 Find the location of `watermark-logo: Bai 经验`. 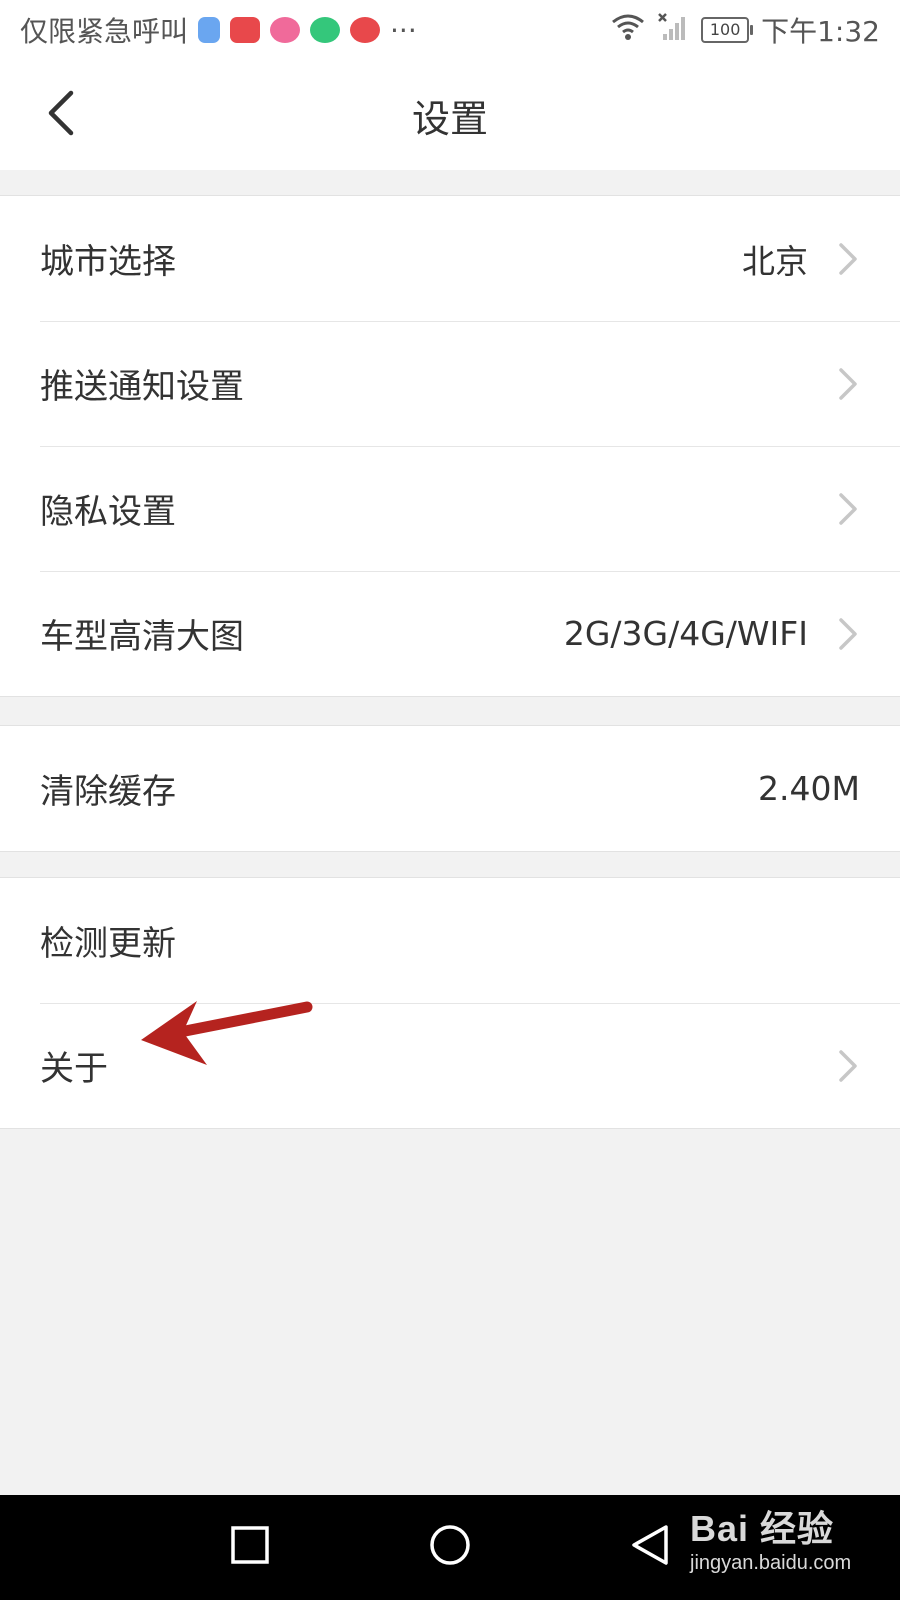

watermark-logo: Bai 经验 is located at coordinates (762, 1528).